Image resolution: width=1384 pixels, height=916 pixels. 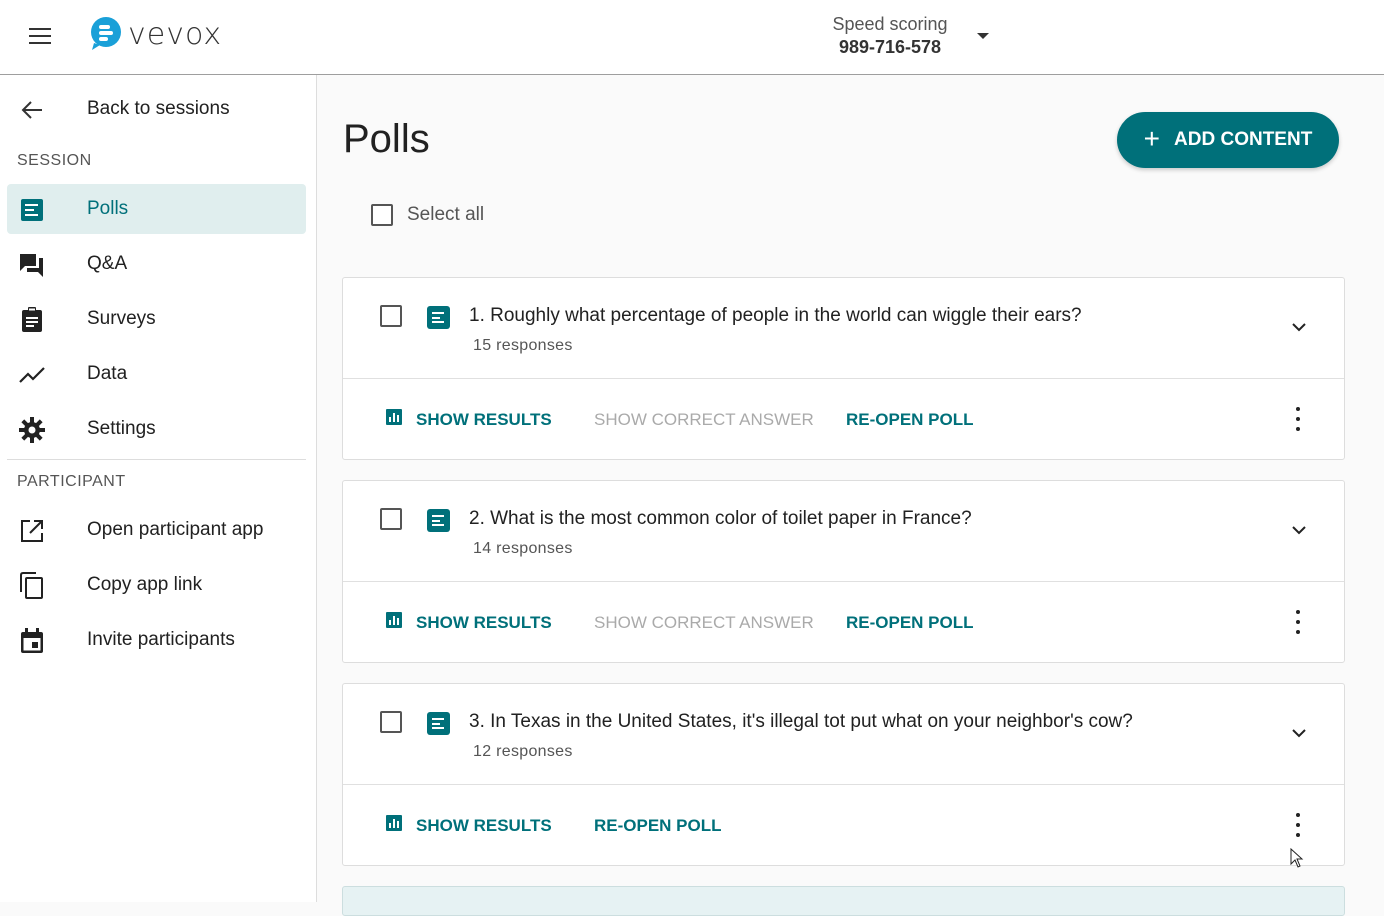 I want to click on logo-bubble-icon, so click(x=106, y=33).